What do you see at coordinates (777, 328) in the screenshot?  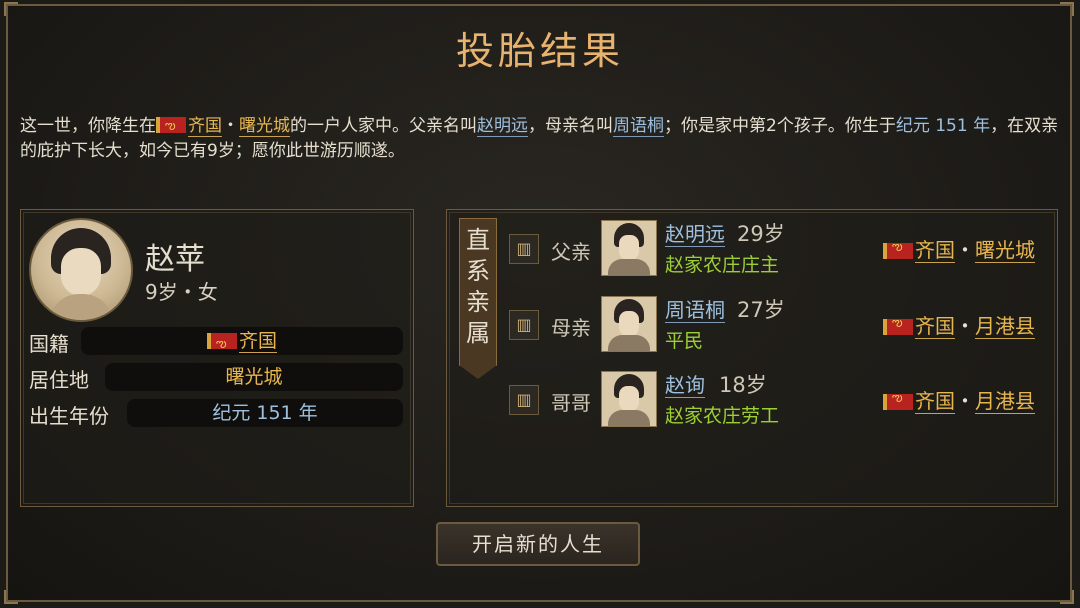 I see `relative-row-mother: ▥ 母亲 周语桐 27岁 平民 齐国・月港县` at bounding box center [777, 328].